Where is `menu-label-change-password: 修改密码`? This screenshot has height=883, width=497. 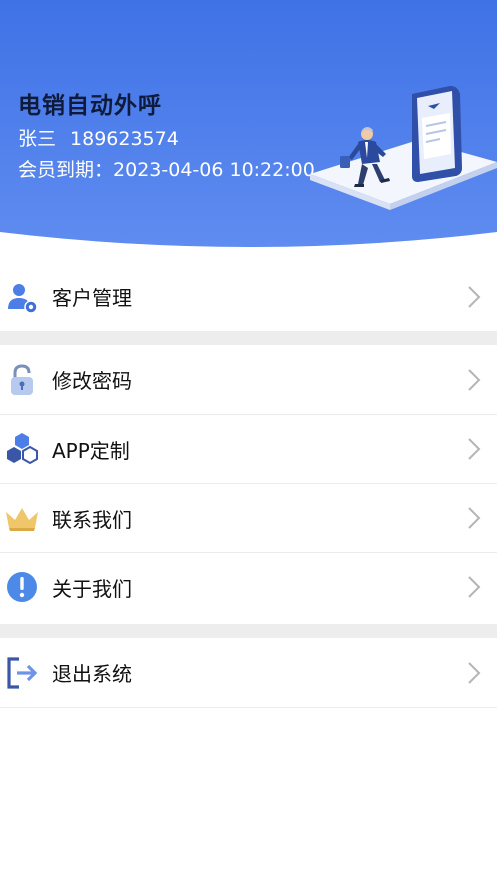
menu-label-change-password: 修改密码 is located at coordinates (92, 381).